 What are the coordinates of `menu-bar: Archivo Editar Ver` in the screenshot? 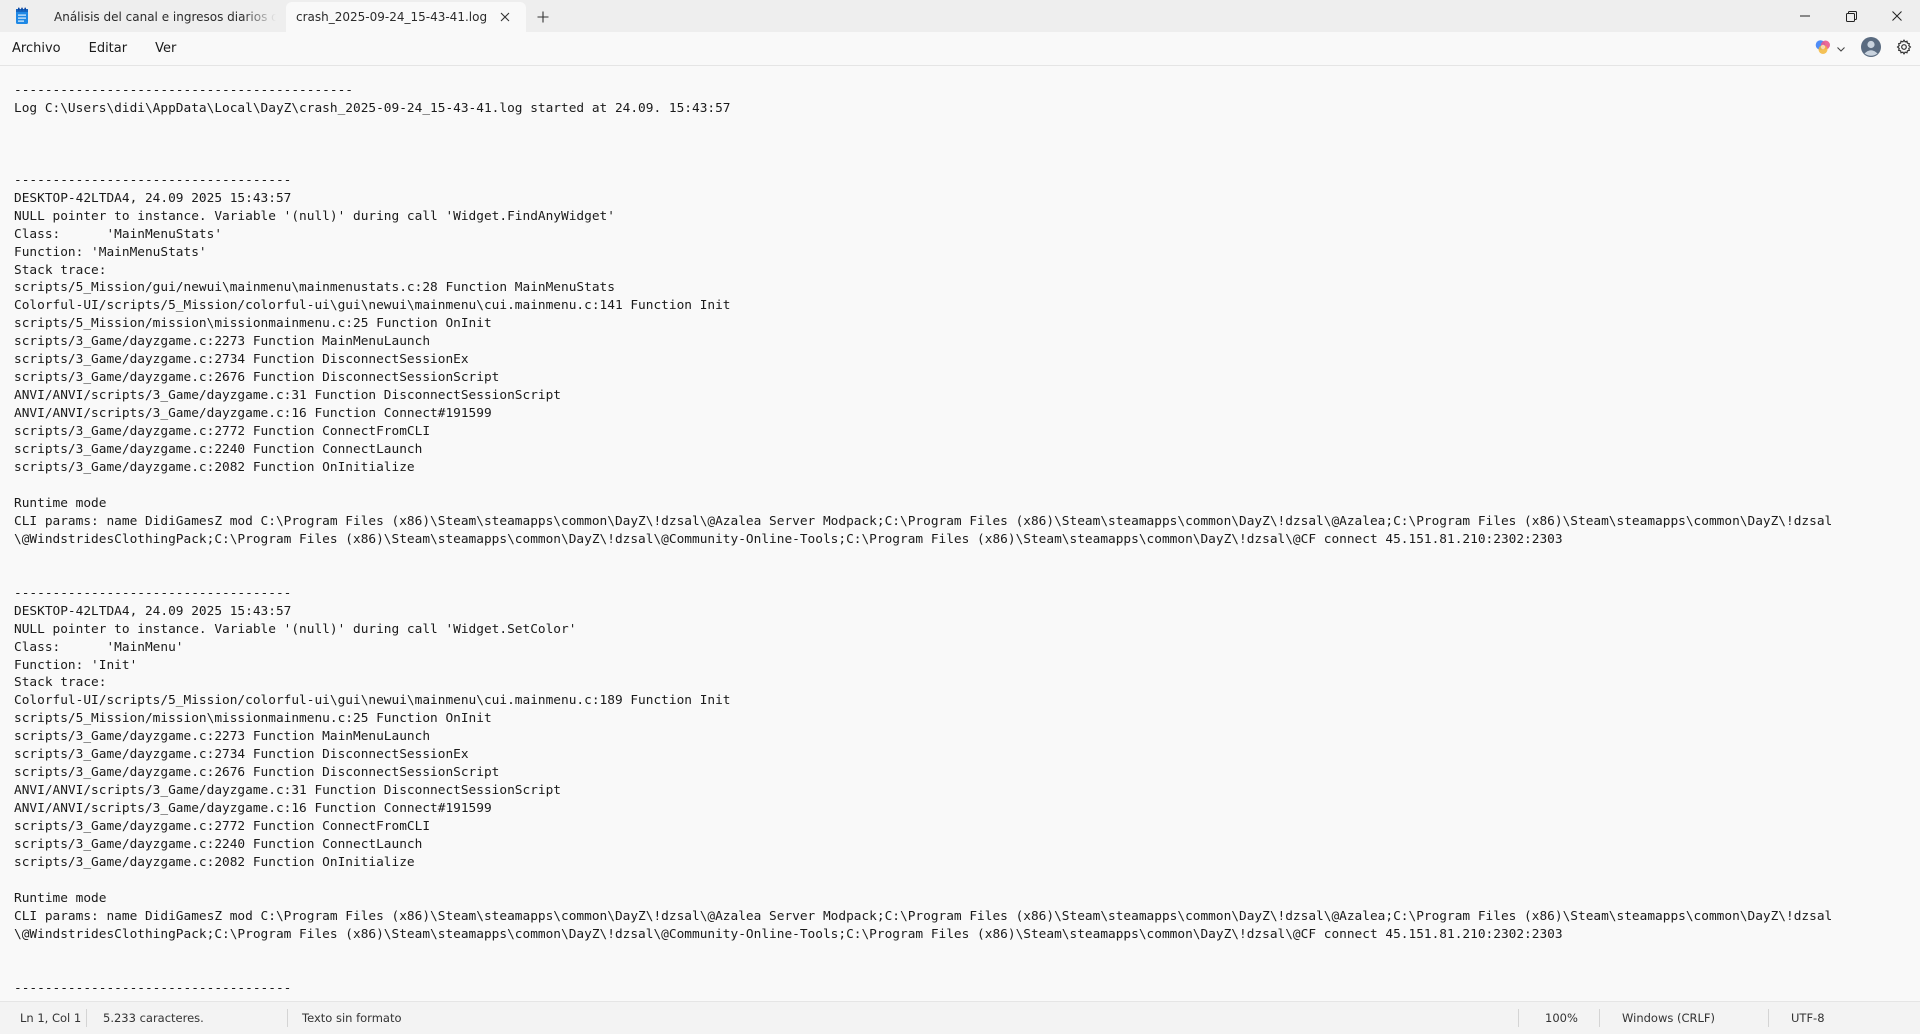 It's located at (960, 49).